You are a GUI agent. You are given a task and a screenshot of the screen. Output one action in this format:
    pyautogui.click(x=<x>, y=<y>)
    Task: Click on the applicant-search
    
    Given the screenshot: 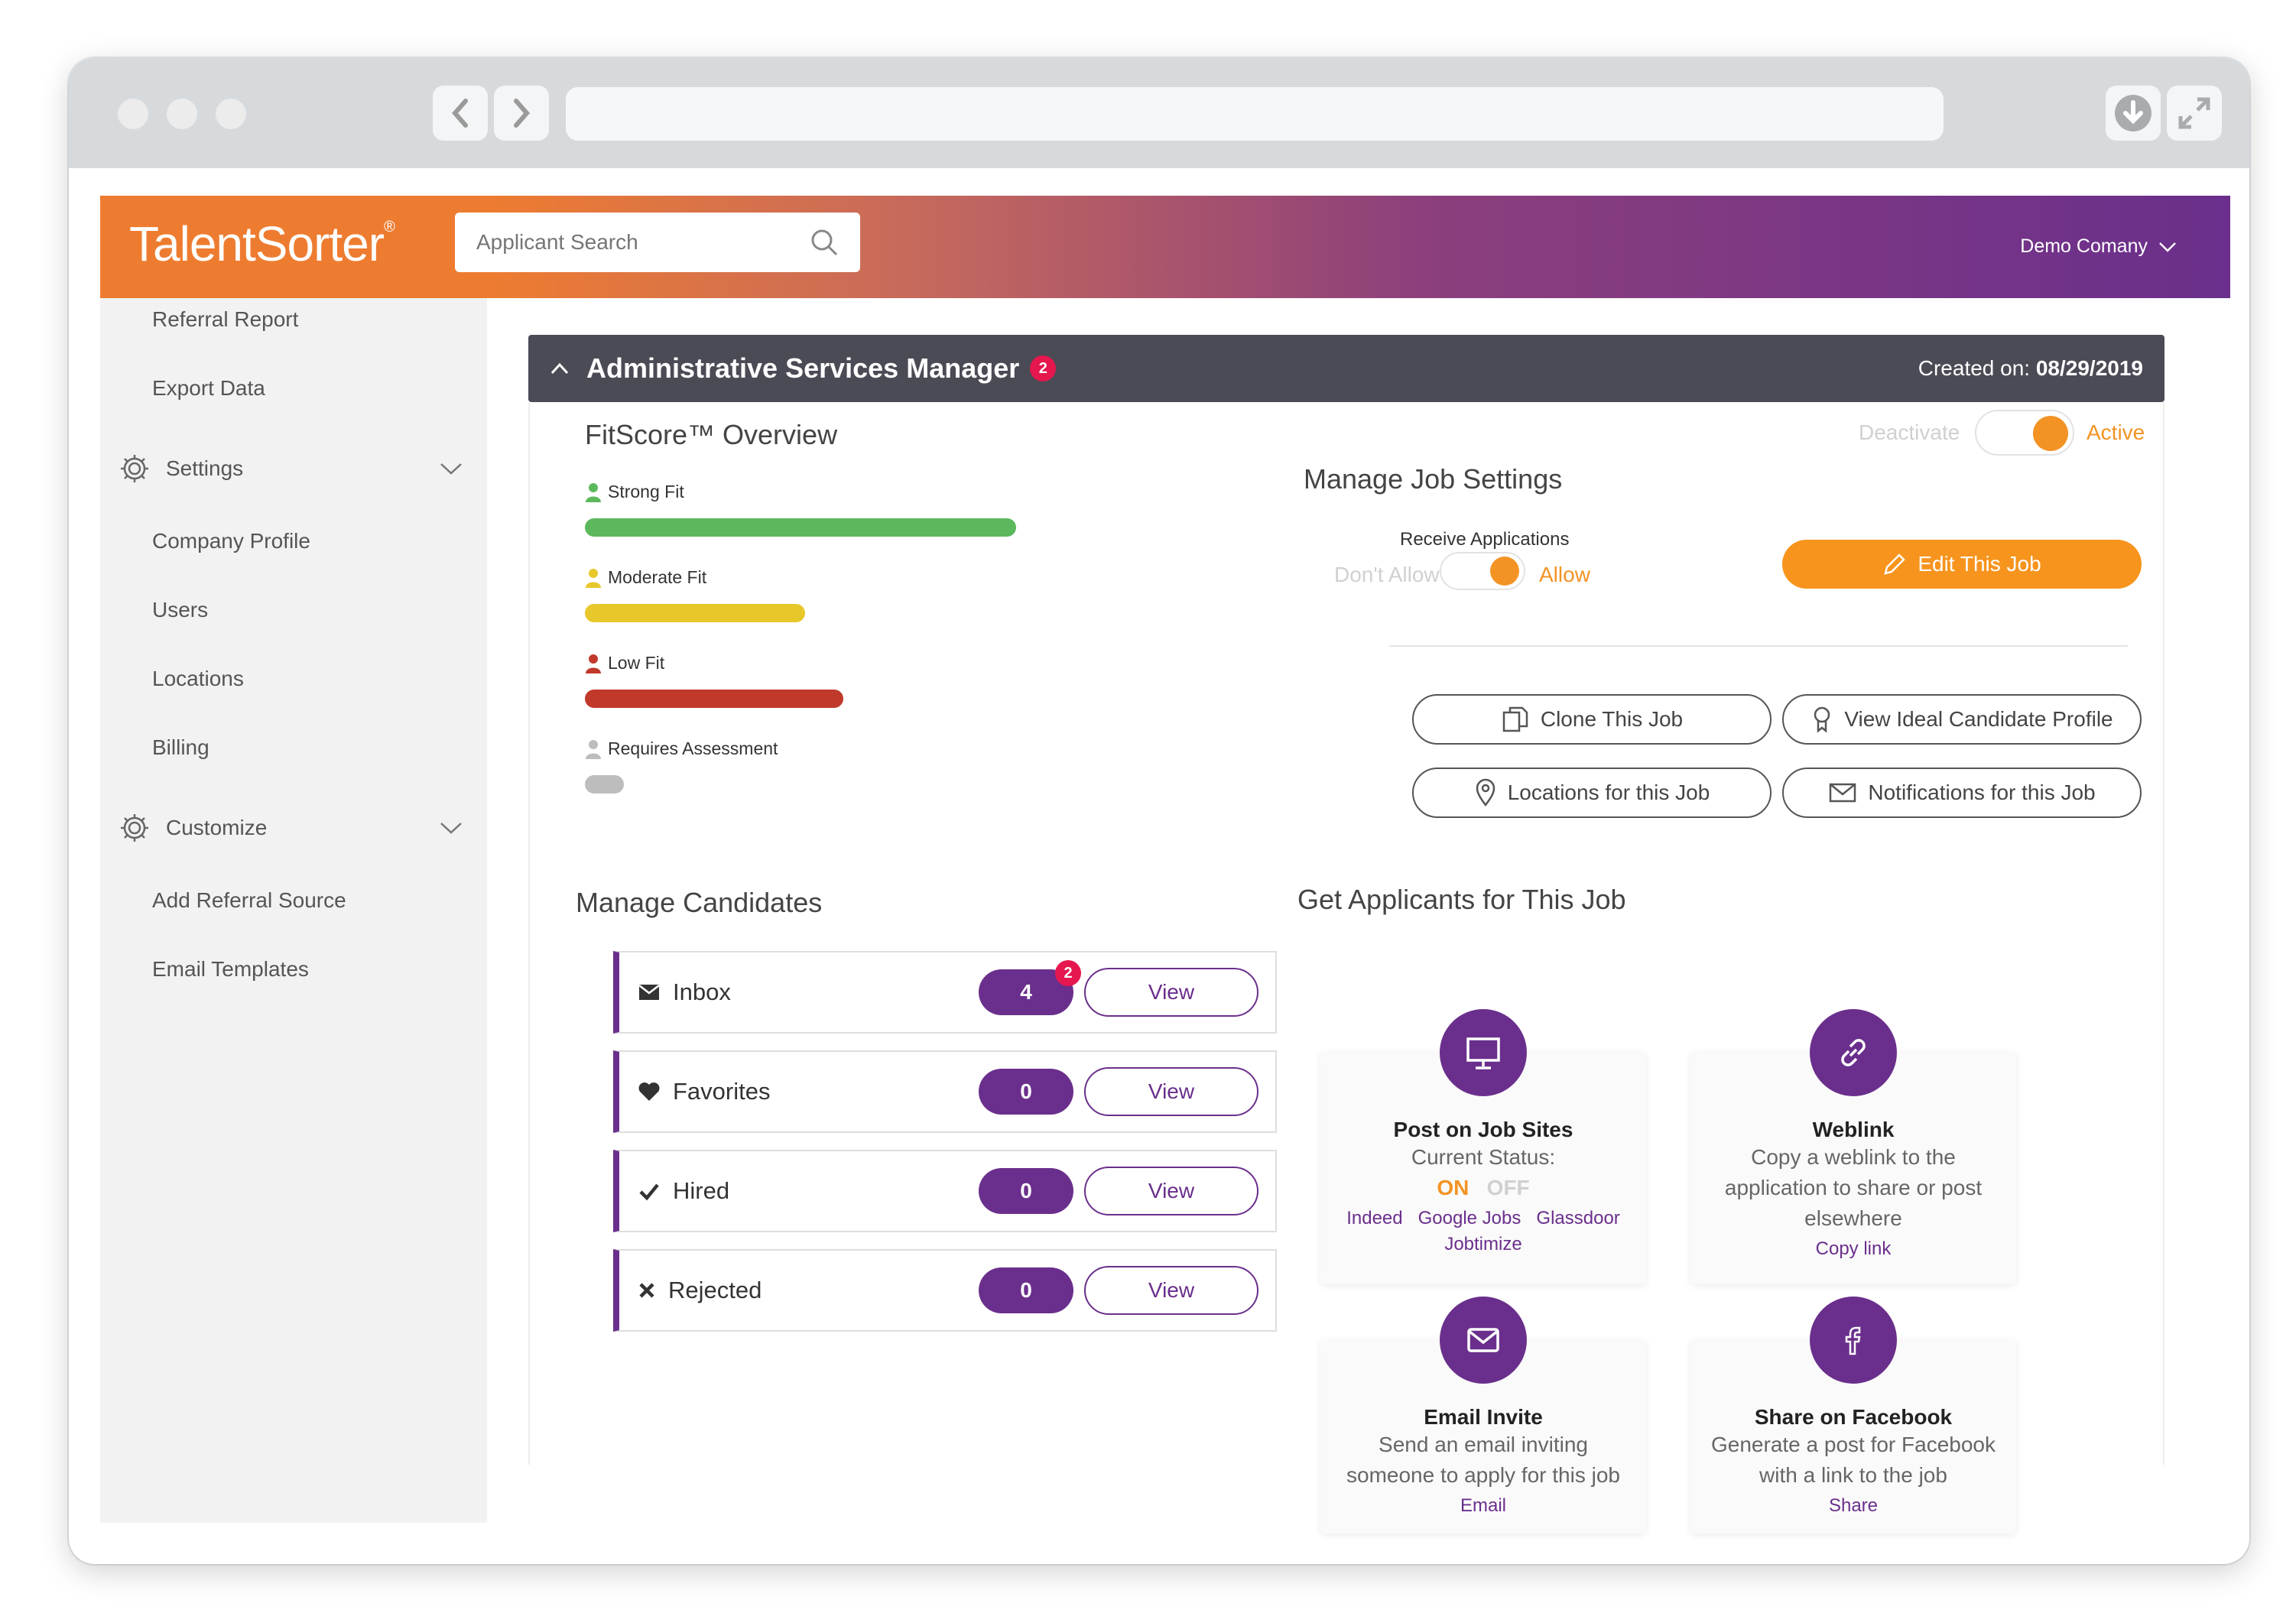 What is the action you would take?
    pyautogui.click(x=657, y=242)
    